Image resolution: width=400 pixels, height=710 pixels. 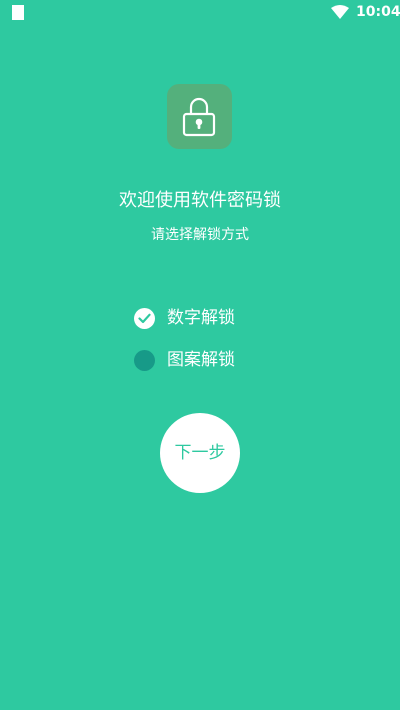 I want to click on option-label: 数字解锁, so click(x=201, y=318).